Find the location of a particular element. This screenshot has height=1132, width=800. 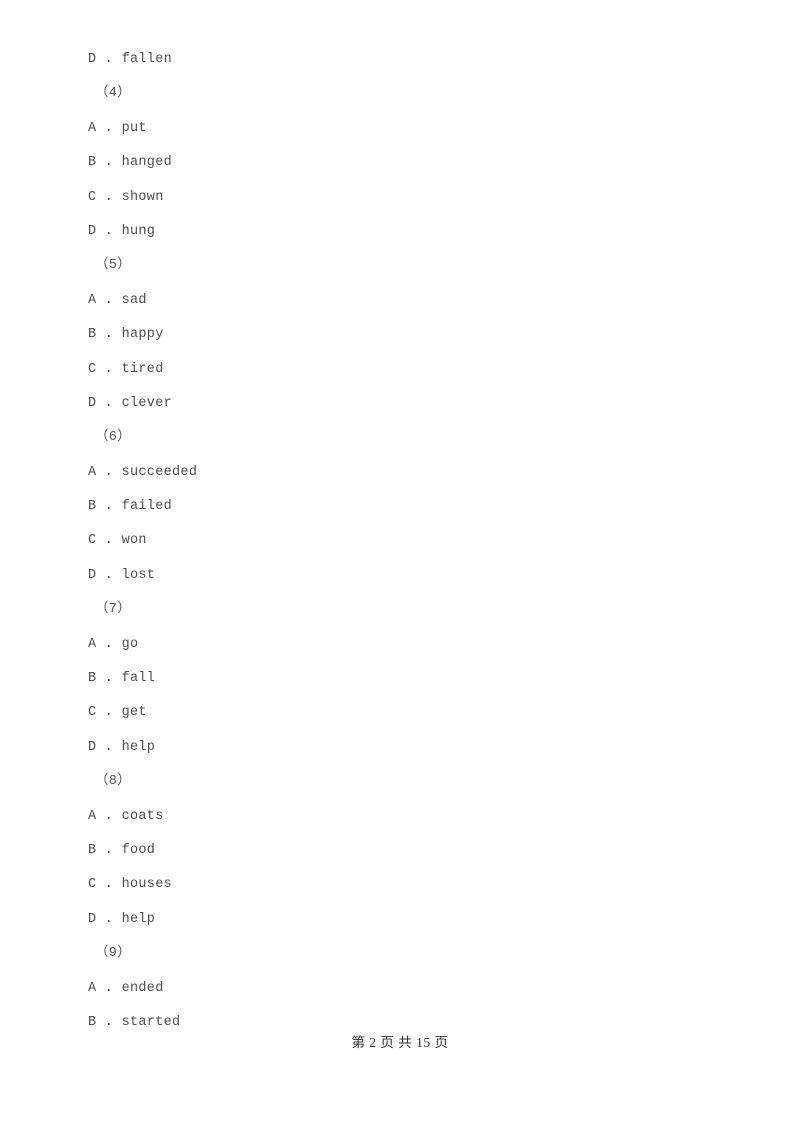

question-group-marker: （8） is located at coordinates (398, 789).